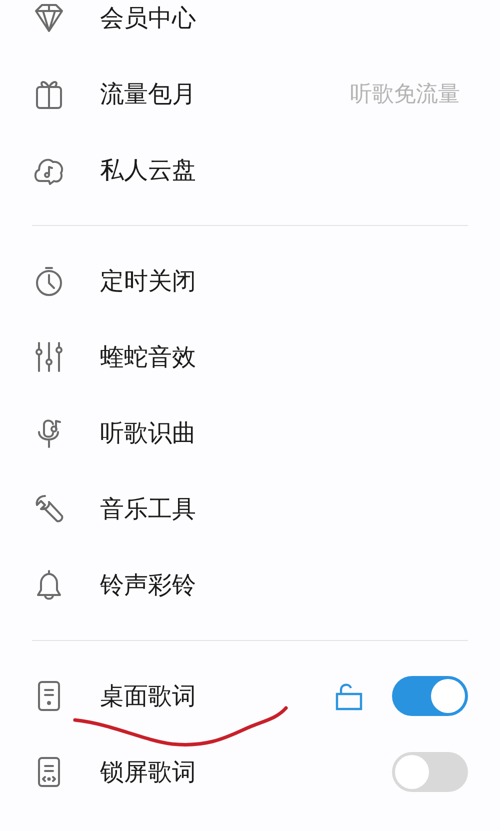 Image resolution: width=500 pixels, height=831 pixels. I want to click on item-label: 听歌识曲, so click(148, 433).